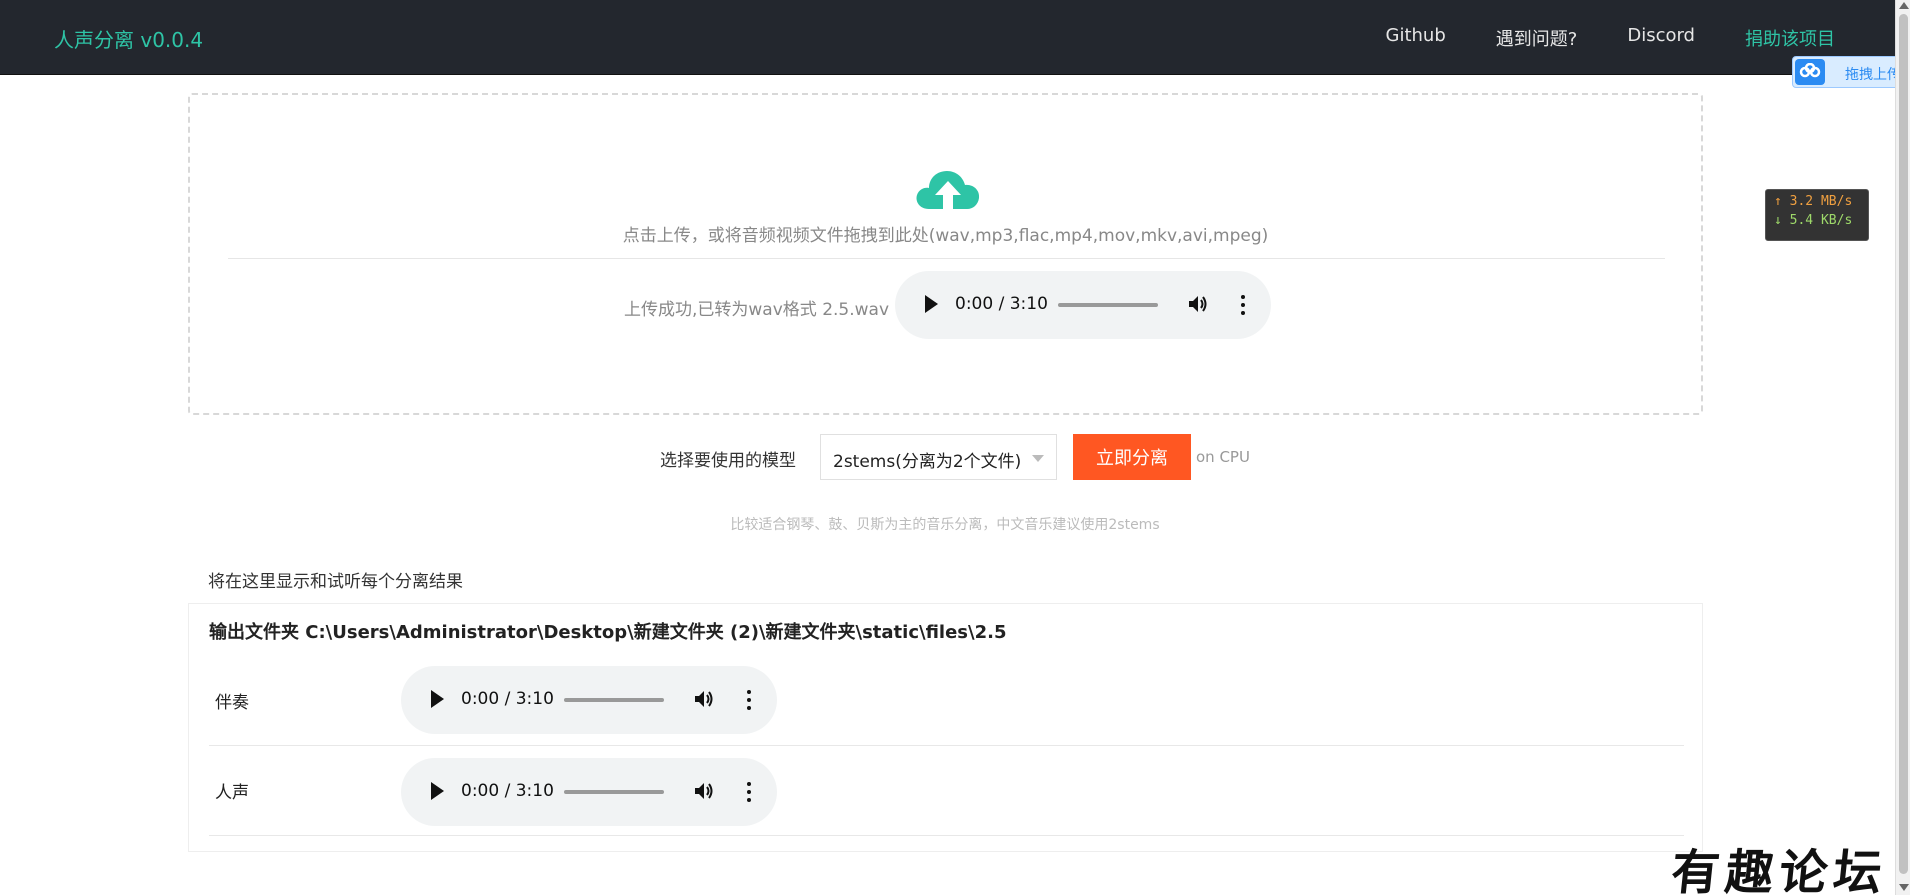 This screenshot has width=1910, height=895. What do you see at coordinates (1132, 457) in the screenshot?
I see `separate-now-button: 立即分离` at bounding box center [1132, 457].